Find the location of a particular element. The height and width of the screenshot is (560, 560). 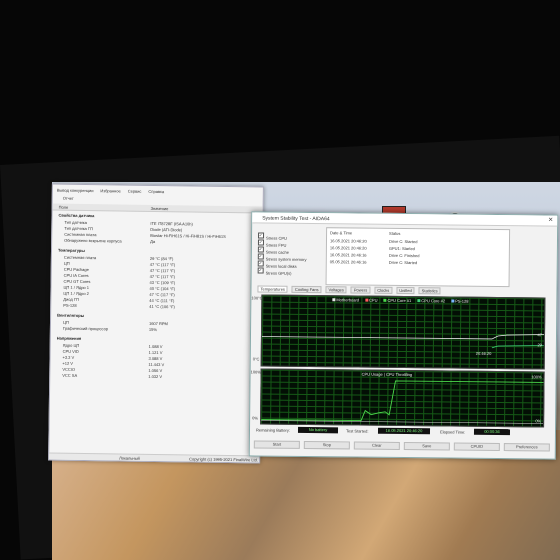

menu-item: Сервис is located at coordinates (135, 191).